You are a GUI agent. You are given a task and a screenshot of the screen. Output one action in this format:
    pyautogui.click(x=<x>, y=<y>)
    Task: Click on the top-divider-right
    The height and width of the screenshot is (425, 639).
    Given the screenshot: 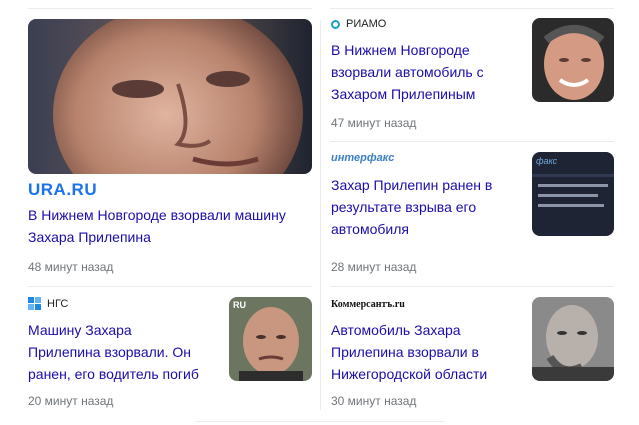 What is the action you would take?
    pyautogui.click(x=472, y=8)
    